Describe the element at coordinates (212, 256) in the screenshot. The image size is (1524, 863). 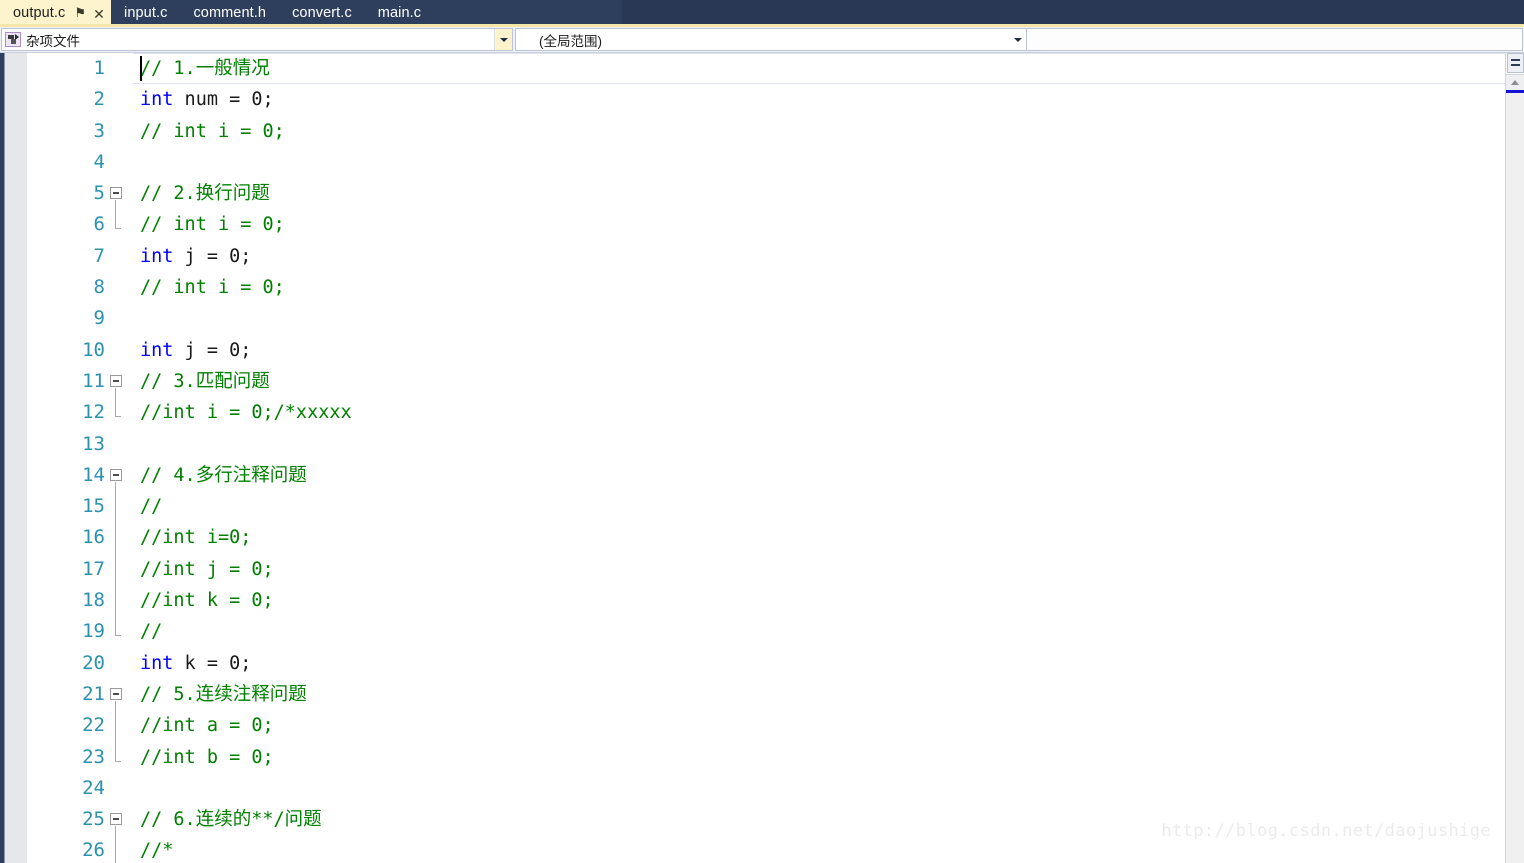
I see `code-token: j = 0;` at that location.